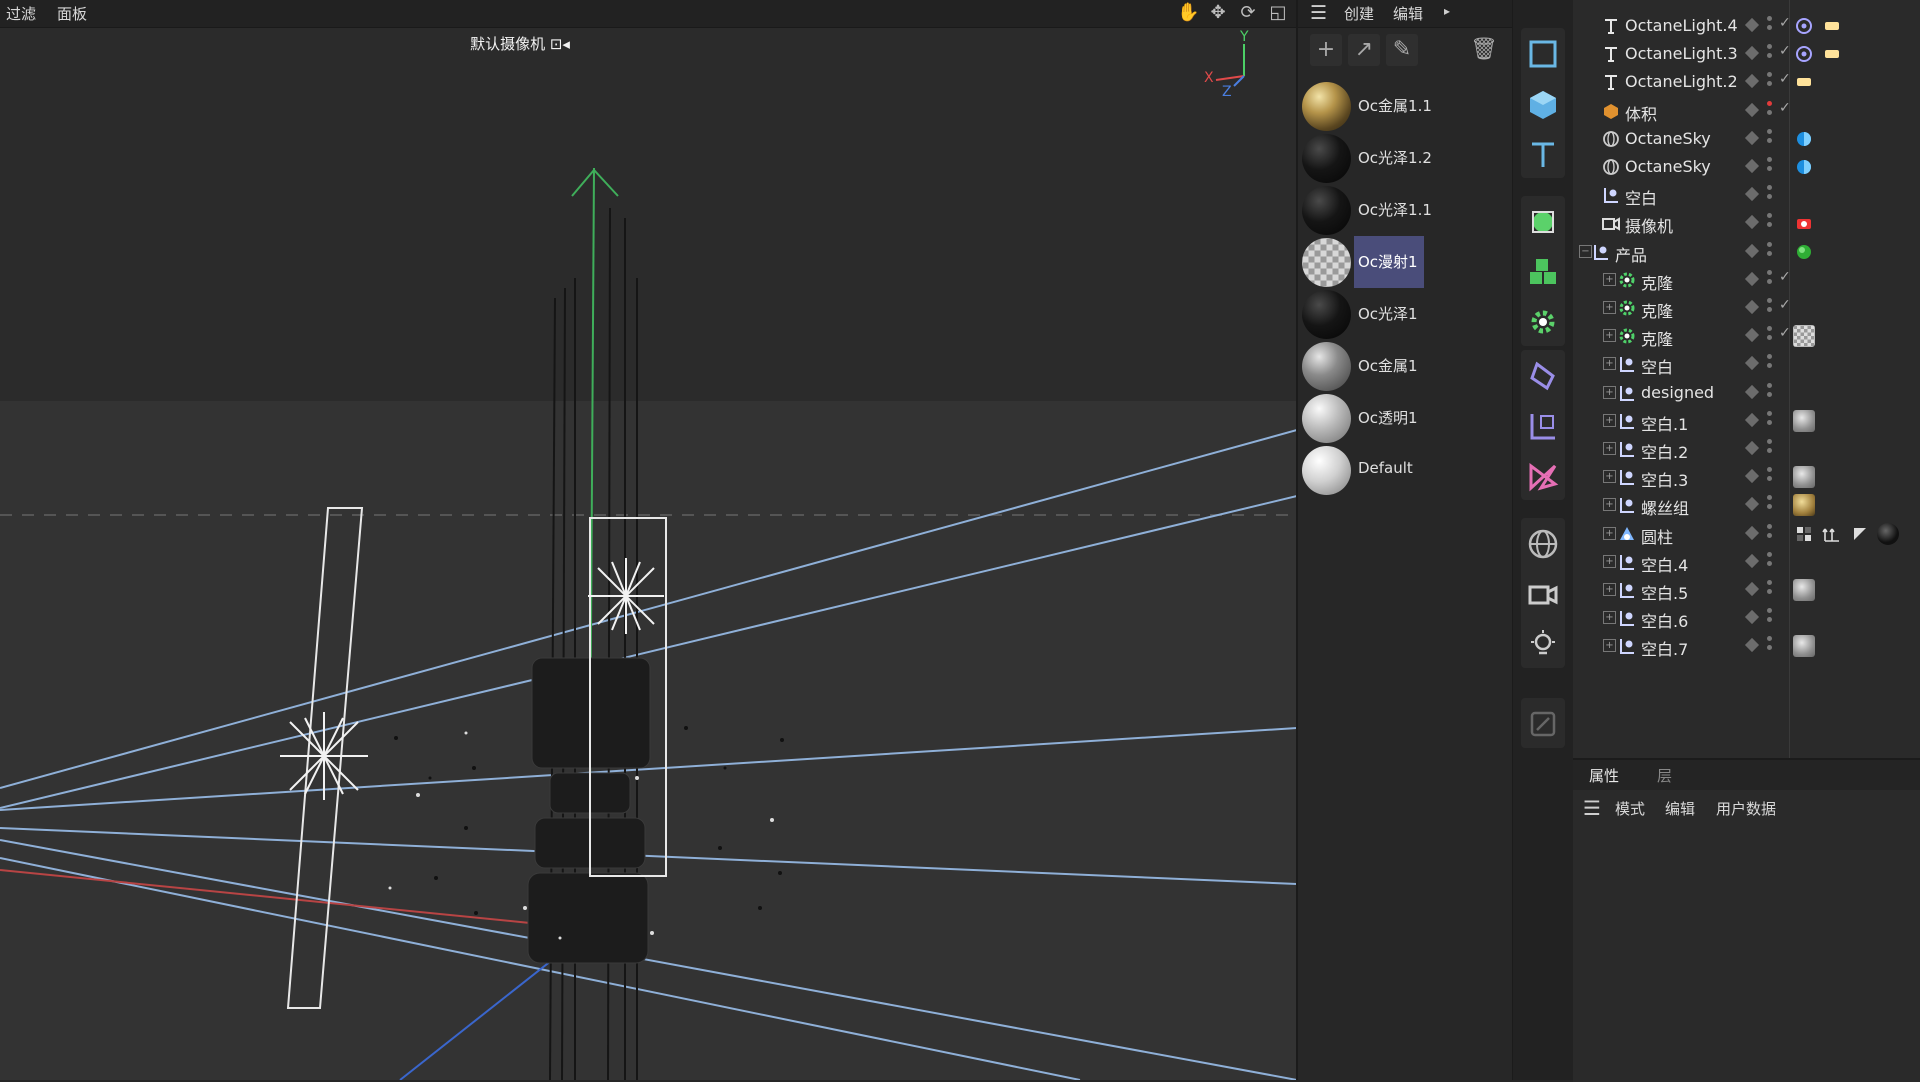 The image size is (1920, 1082). Describe the element at coordinates (1278, 13) in the screenshot. I see `maximize-icon: ◱` at that location.